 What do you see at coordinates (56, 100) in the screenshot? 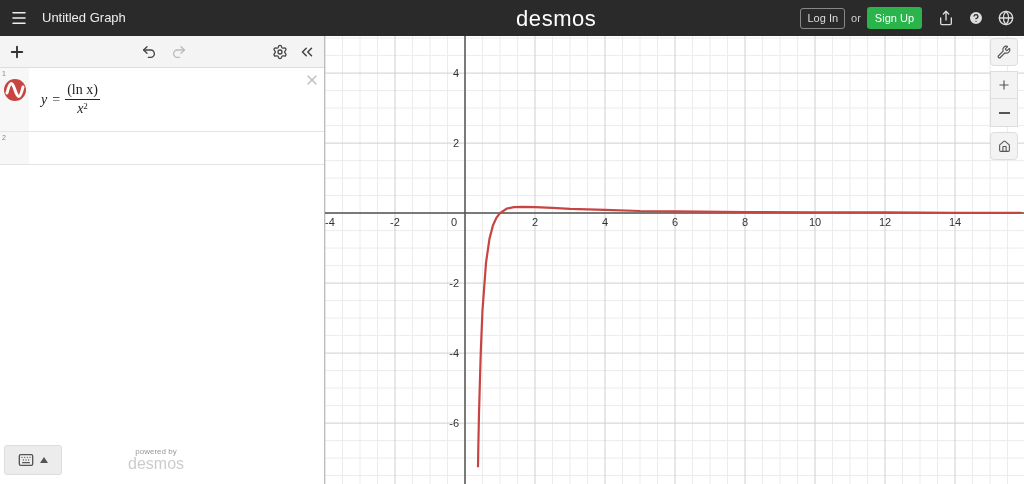
I see `equals-sign: =` at bounding box center [56, 100].